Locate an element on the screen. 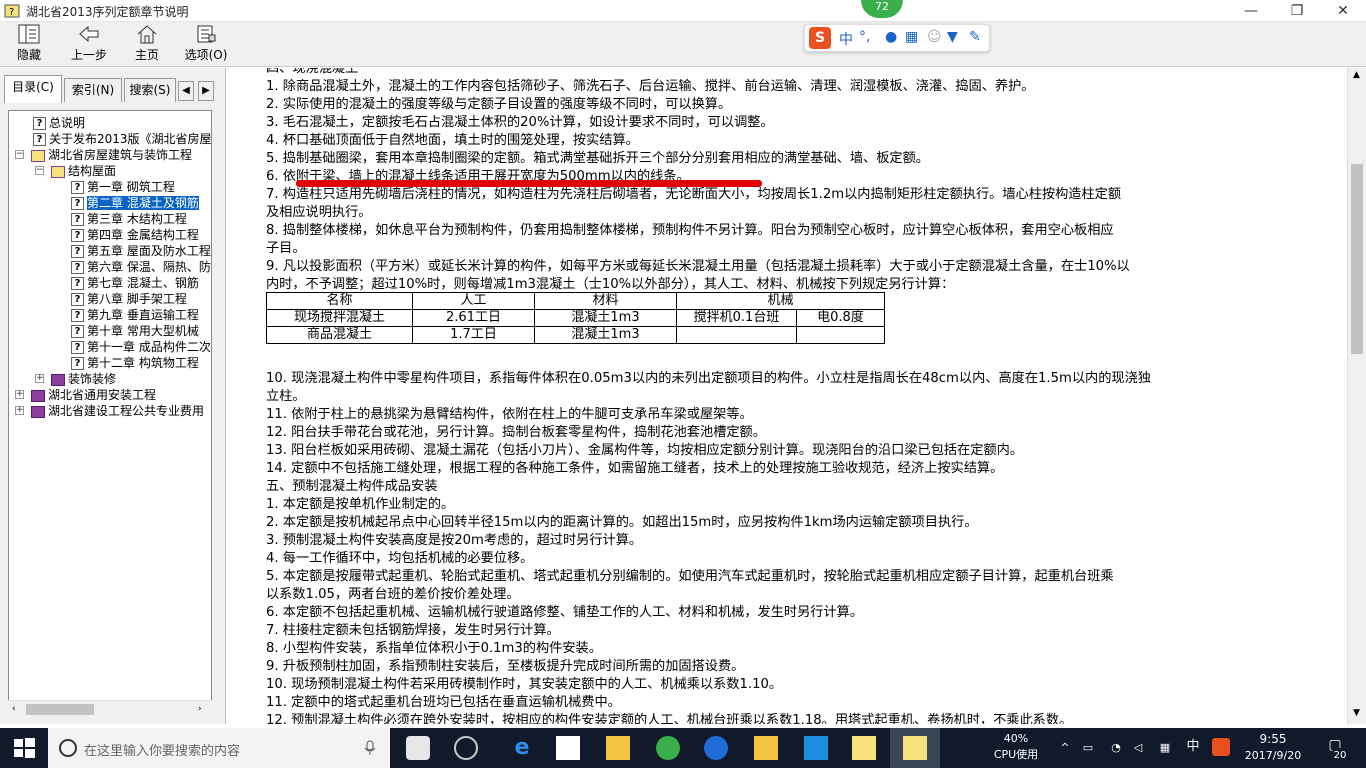 This screenshot has width=1366, height=768. tab-scroll-left-button: ◀ is located at coordinates (186, 91).